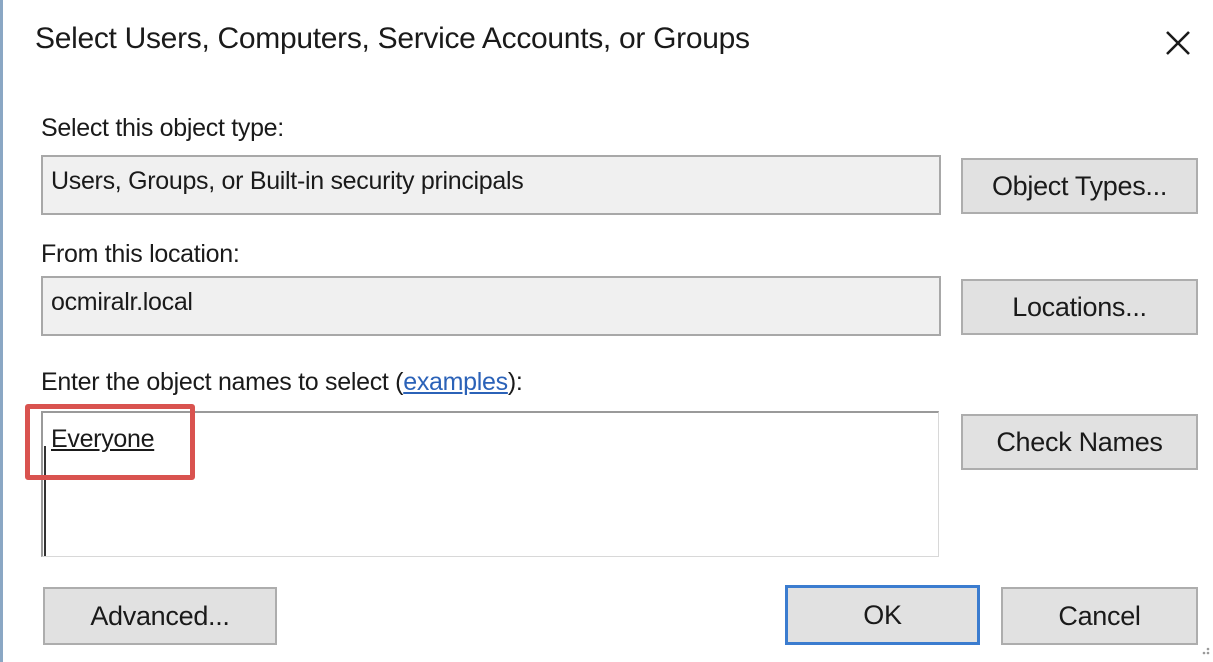 The height and width of the screenshot is (662, 1213). Describe the element at coordinates (882, 615) in the screenshot. I see `ok-button: OK` at that location.